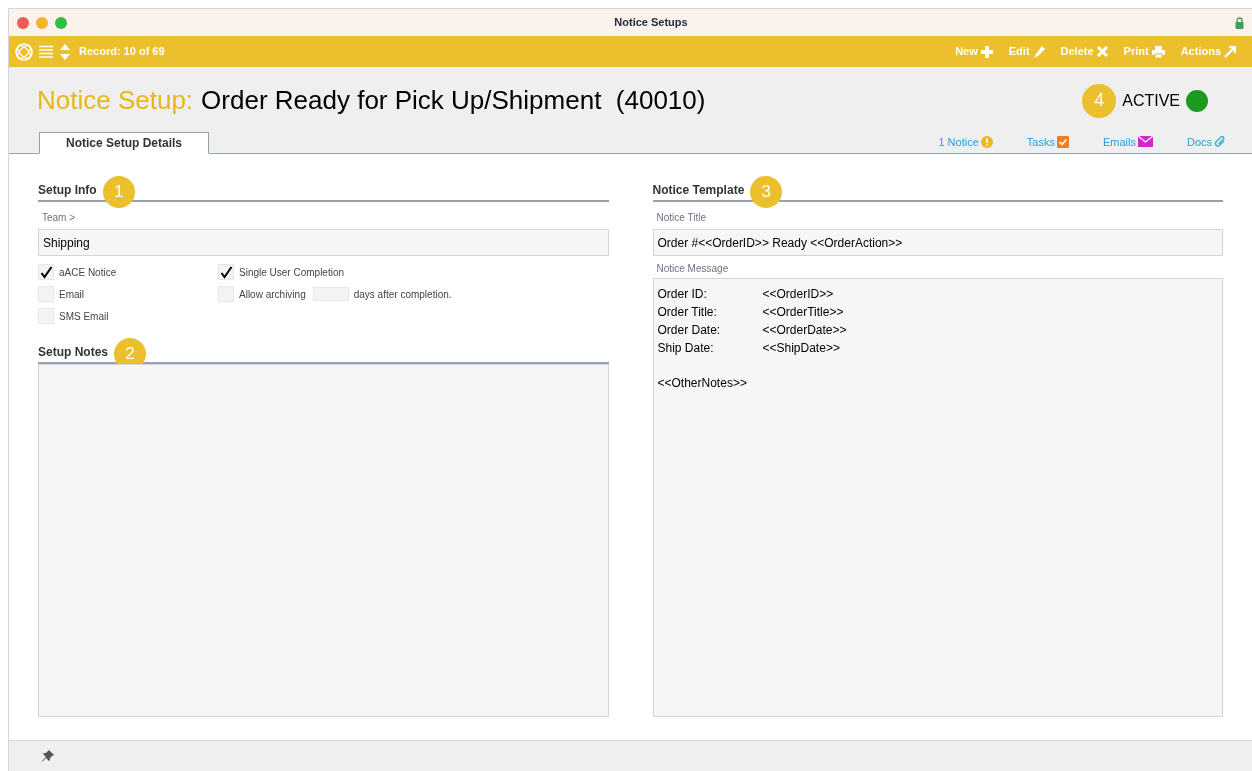 This screenshot has width=1252, height=771. What do you see at coordinates (67, 190) in the screenshot?
I see `section-heading: Setup Info` at bounding box center [67, 190].